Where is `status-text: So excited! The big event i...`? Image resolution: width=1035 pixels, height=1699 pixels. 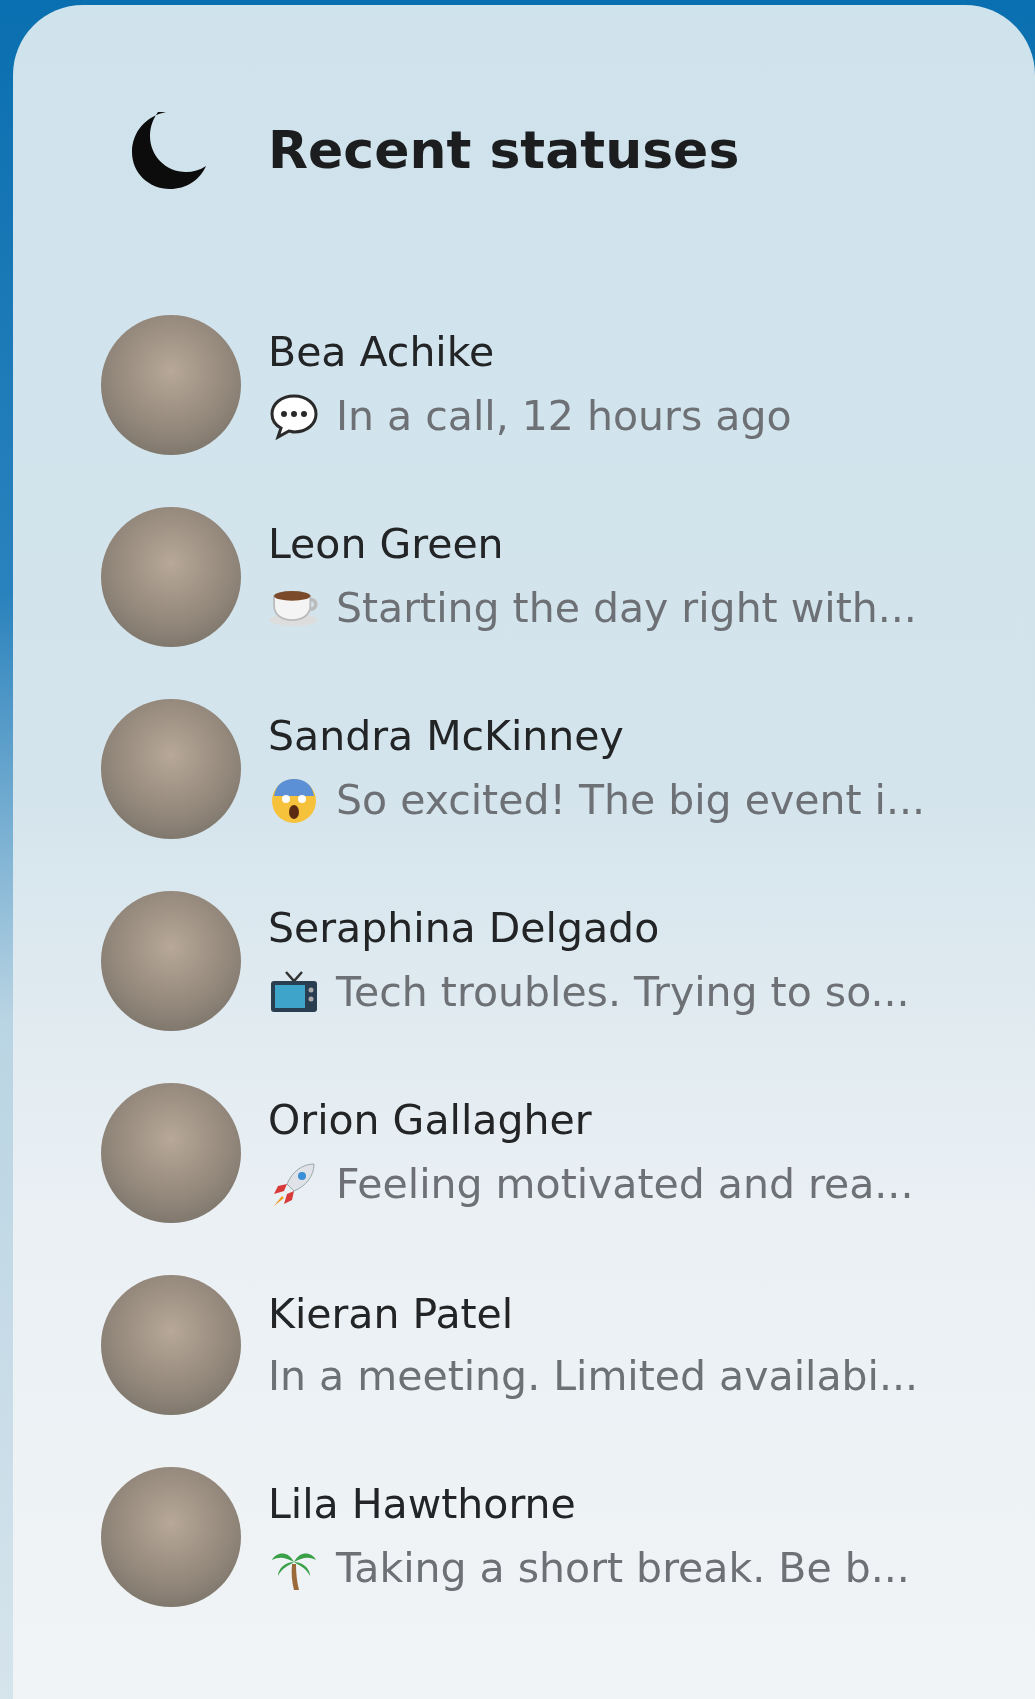 status-text: So excited! The big event i... is located at coordinates (630, 800).